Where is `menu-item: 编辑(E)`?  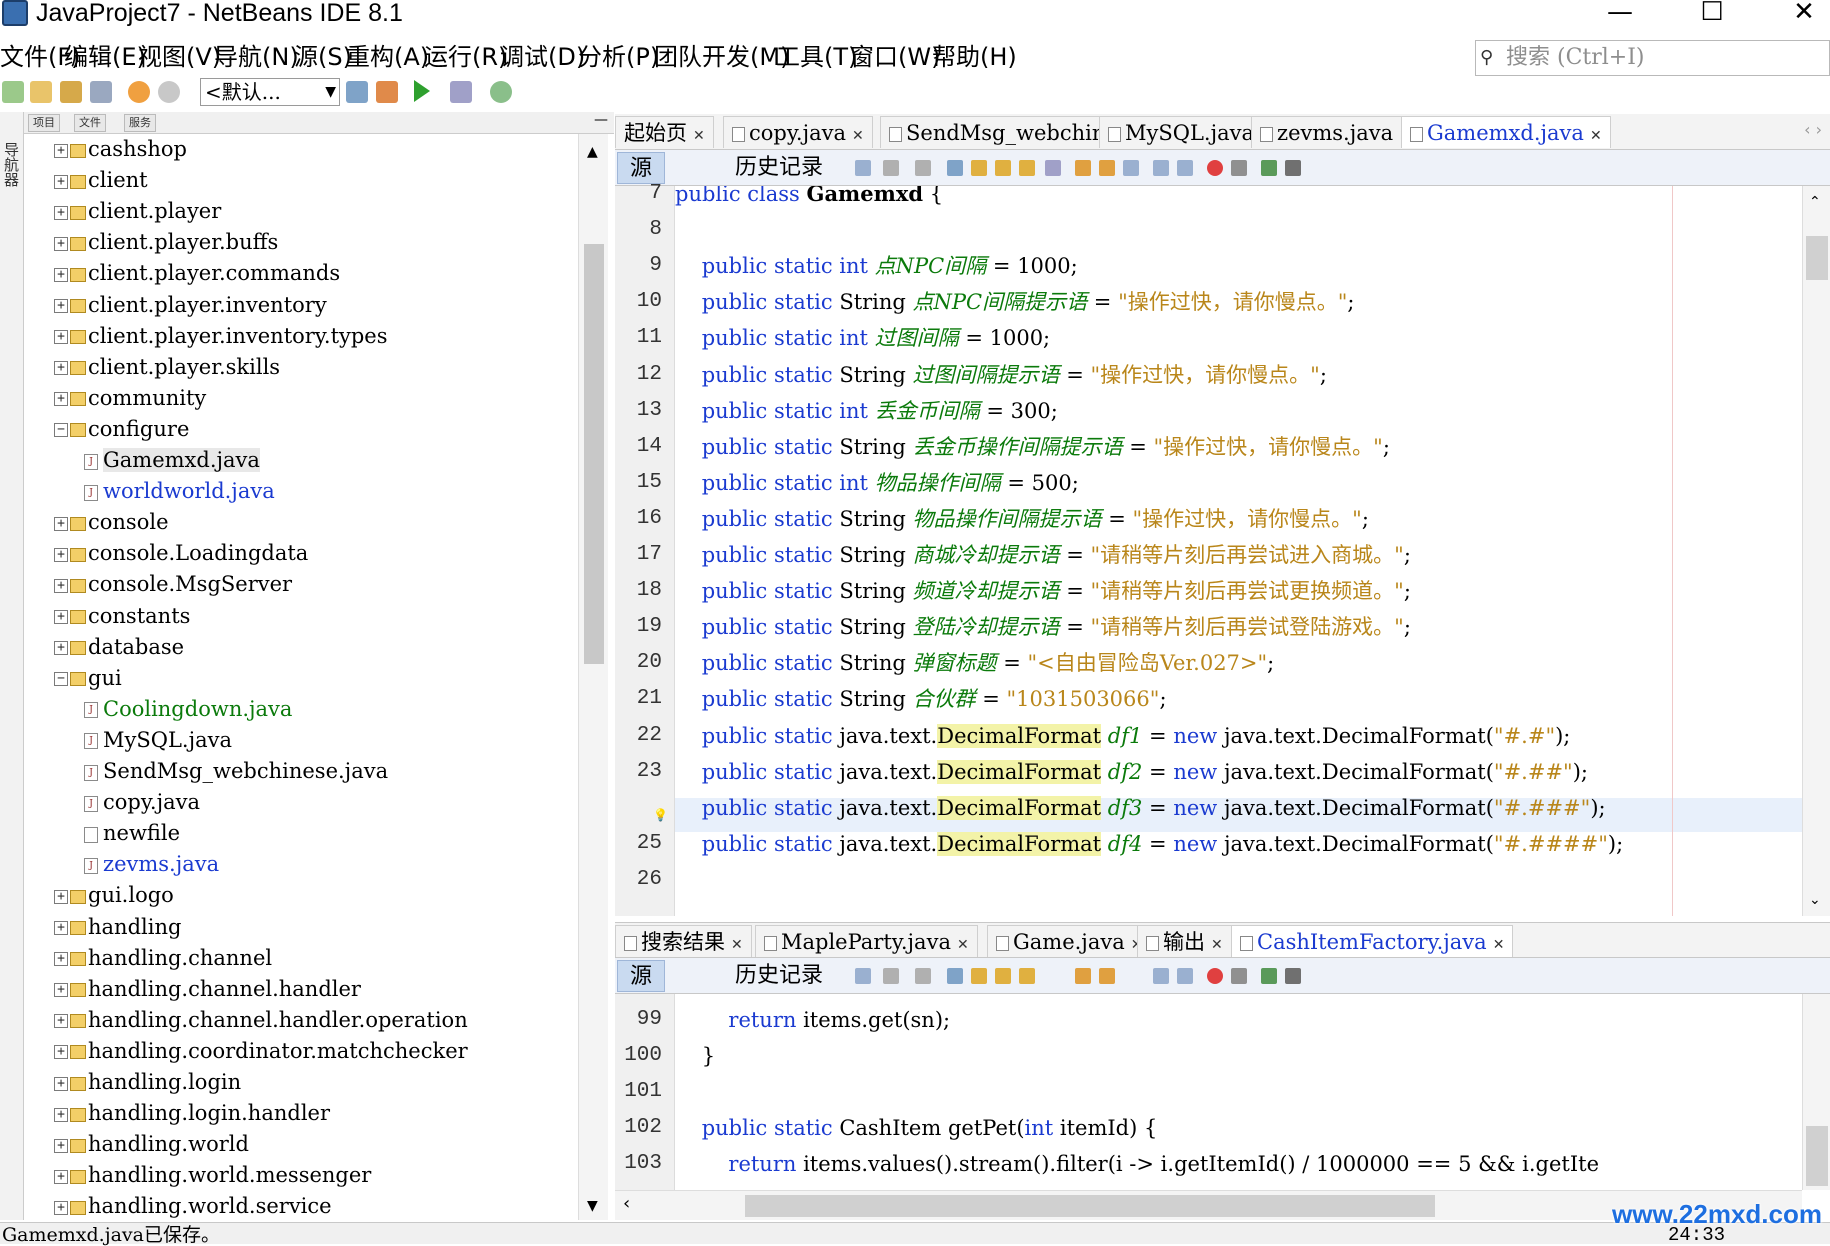 menu-item: 编辑(E) is located at coordinates (105, 57).